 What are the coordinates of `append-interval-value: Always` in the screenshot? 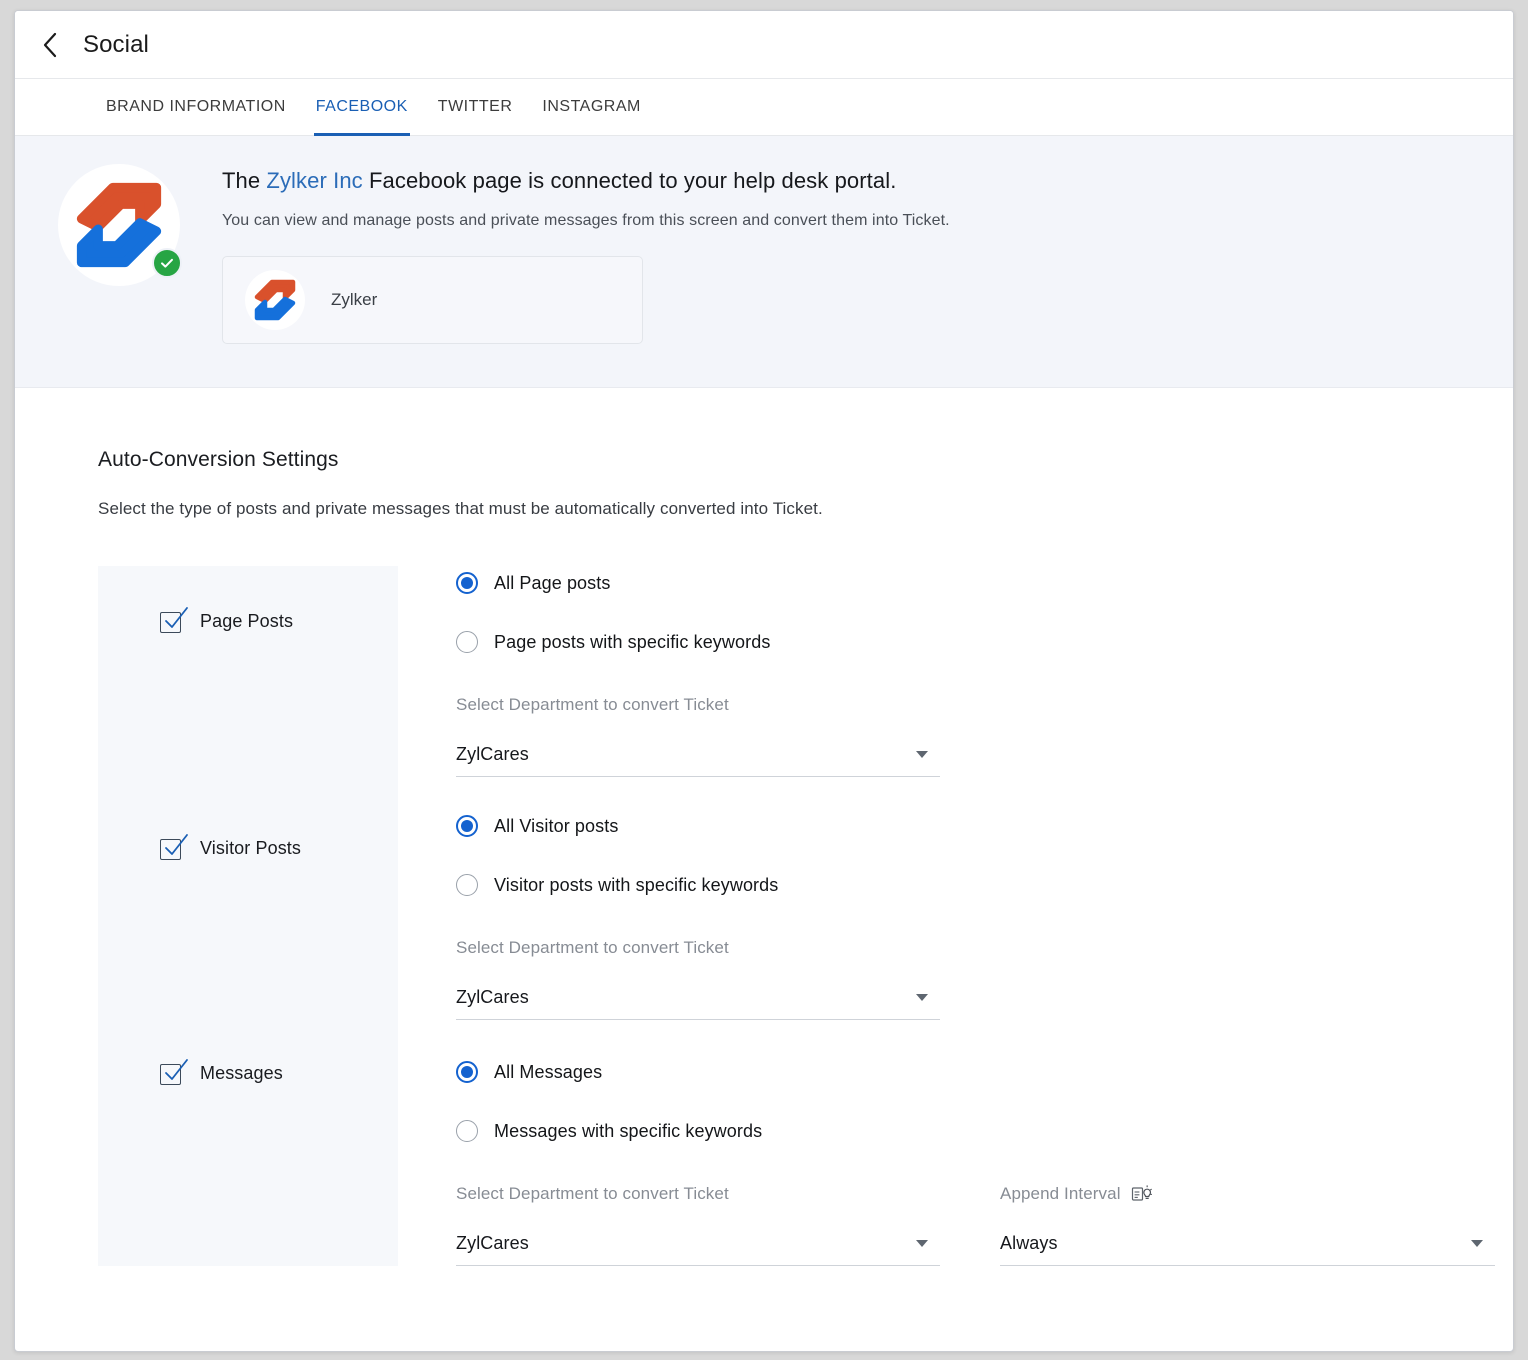 It's located at (1029, 1243).